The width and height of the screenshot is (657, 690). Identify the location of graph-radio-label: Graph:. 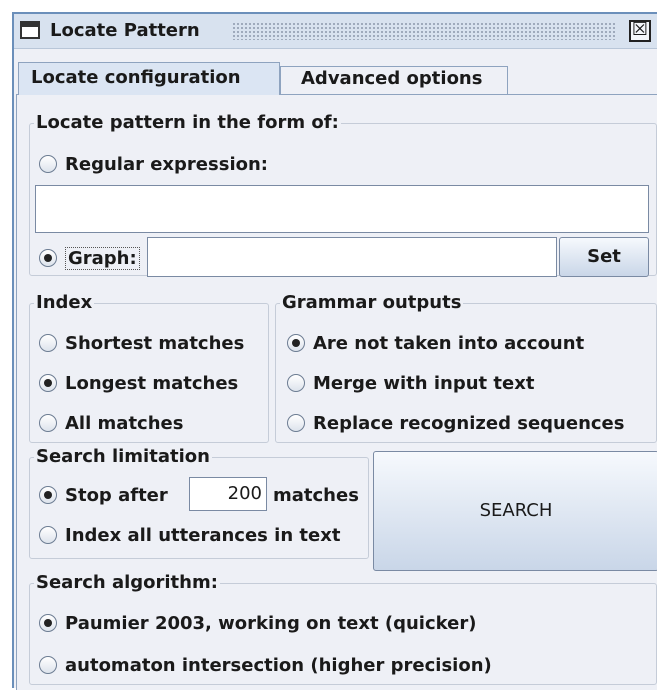
(102, 258).